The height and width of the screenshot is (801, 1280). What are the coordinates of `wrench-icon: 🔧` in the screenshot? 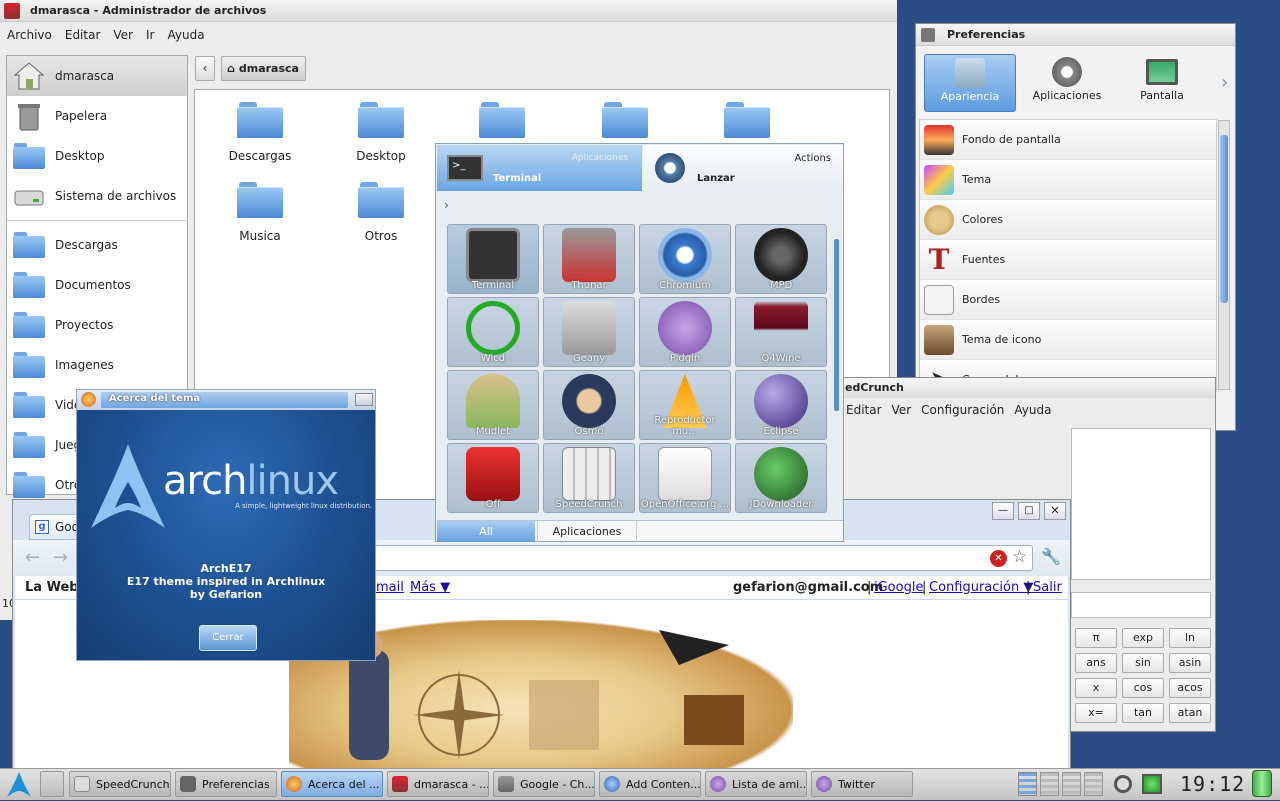 It's located at (1051, 556).